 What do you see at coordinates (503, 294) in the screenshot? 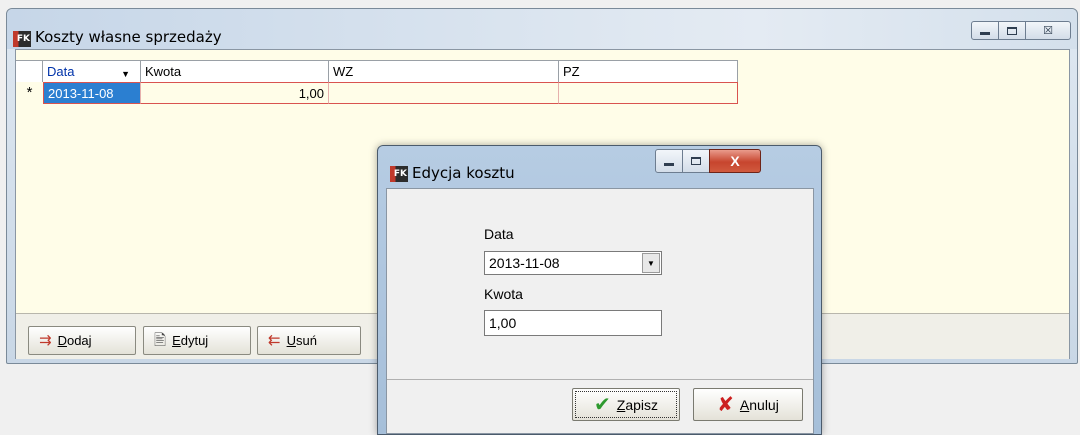
I see `amount-label: Kwota` at bounding box center [503, 294].